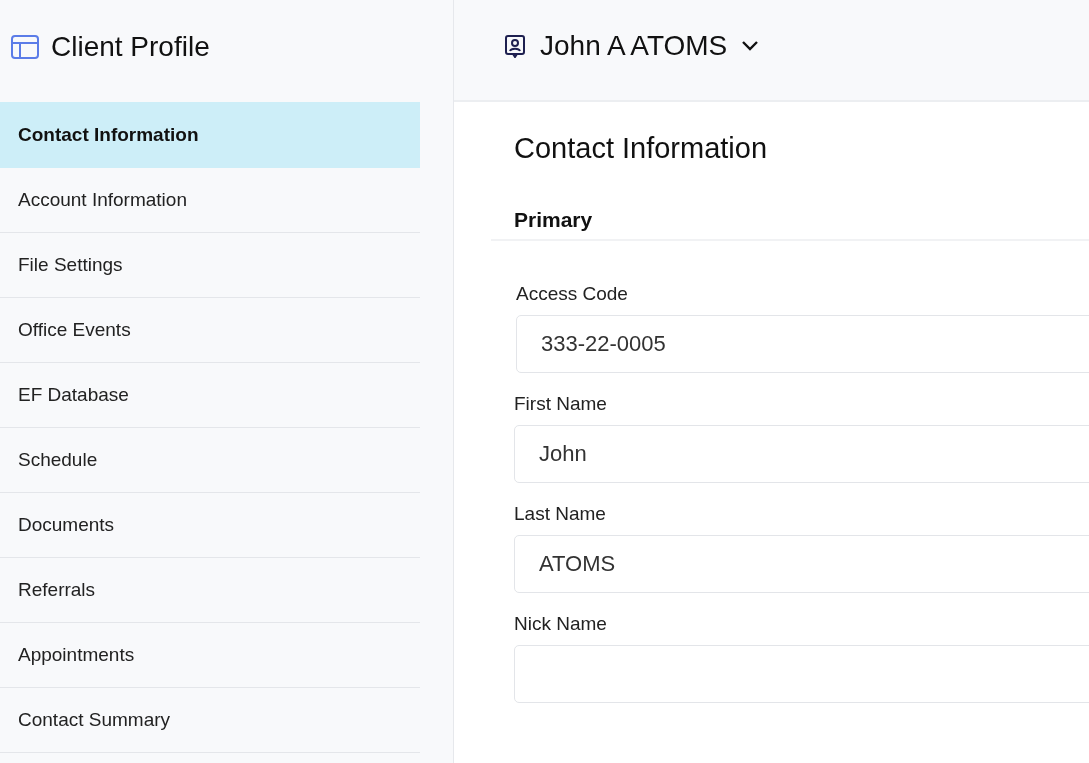 The width and height of the screenshot is (1089, 763). What do you see at coordinates (561, 624) in the screenshot?
I see `field-label: Nick Name` at bounding box center [561, 624].